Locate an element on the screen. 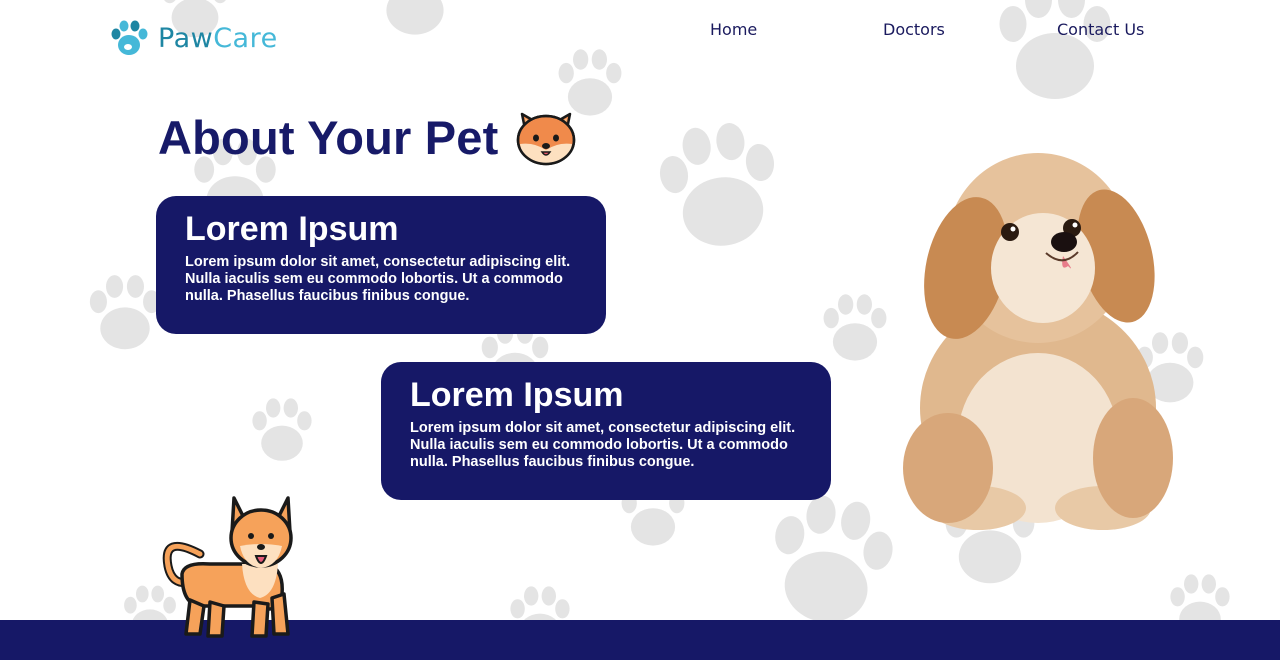 This screenshot has width=1280, height=660. shiba-face-icon is located at coordinates (546, 139).